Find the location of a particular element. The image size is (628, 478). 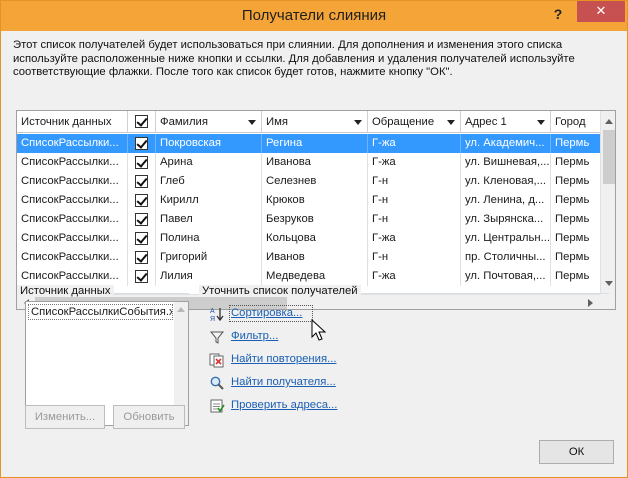

validate-addresses-icon is located at coordinates (217, 406).